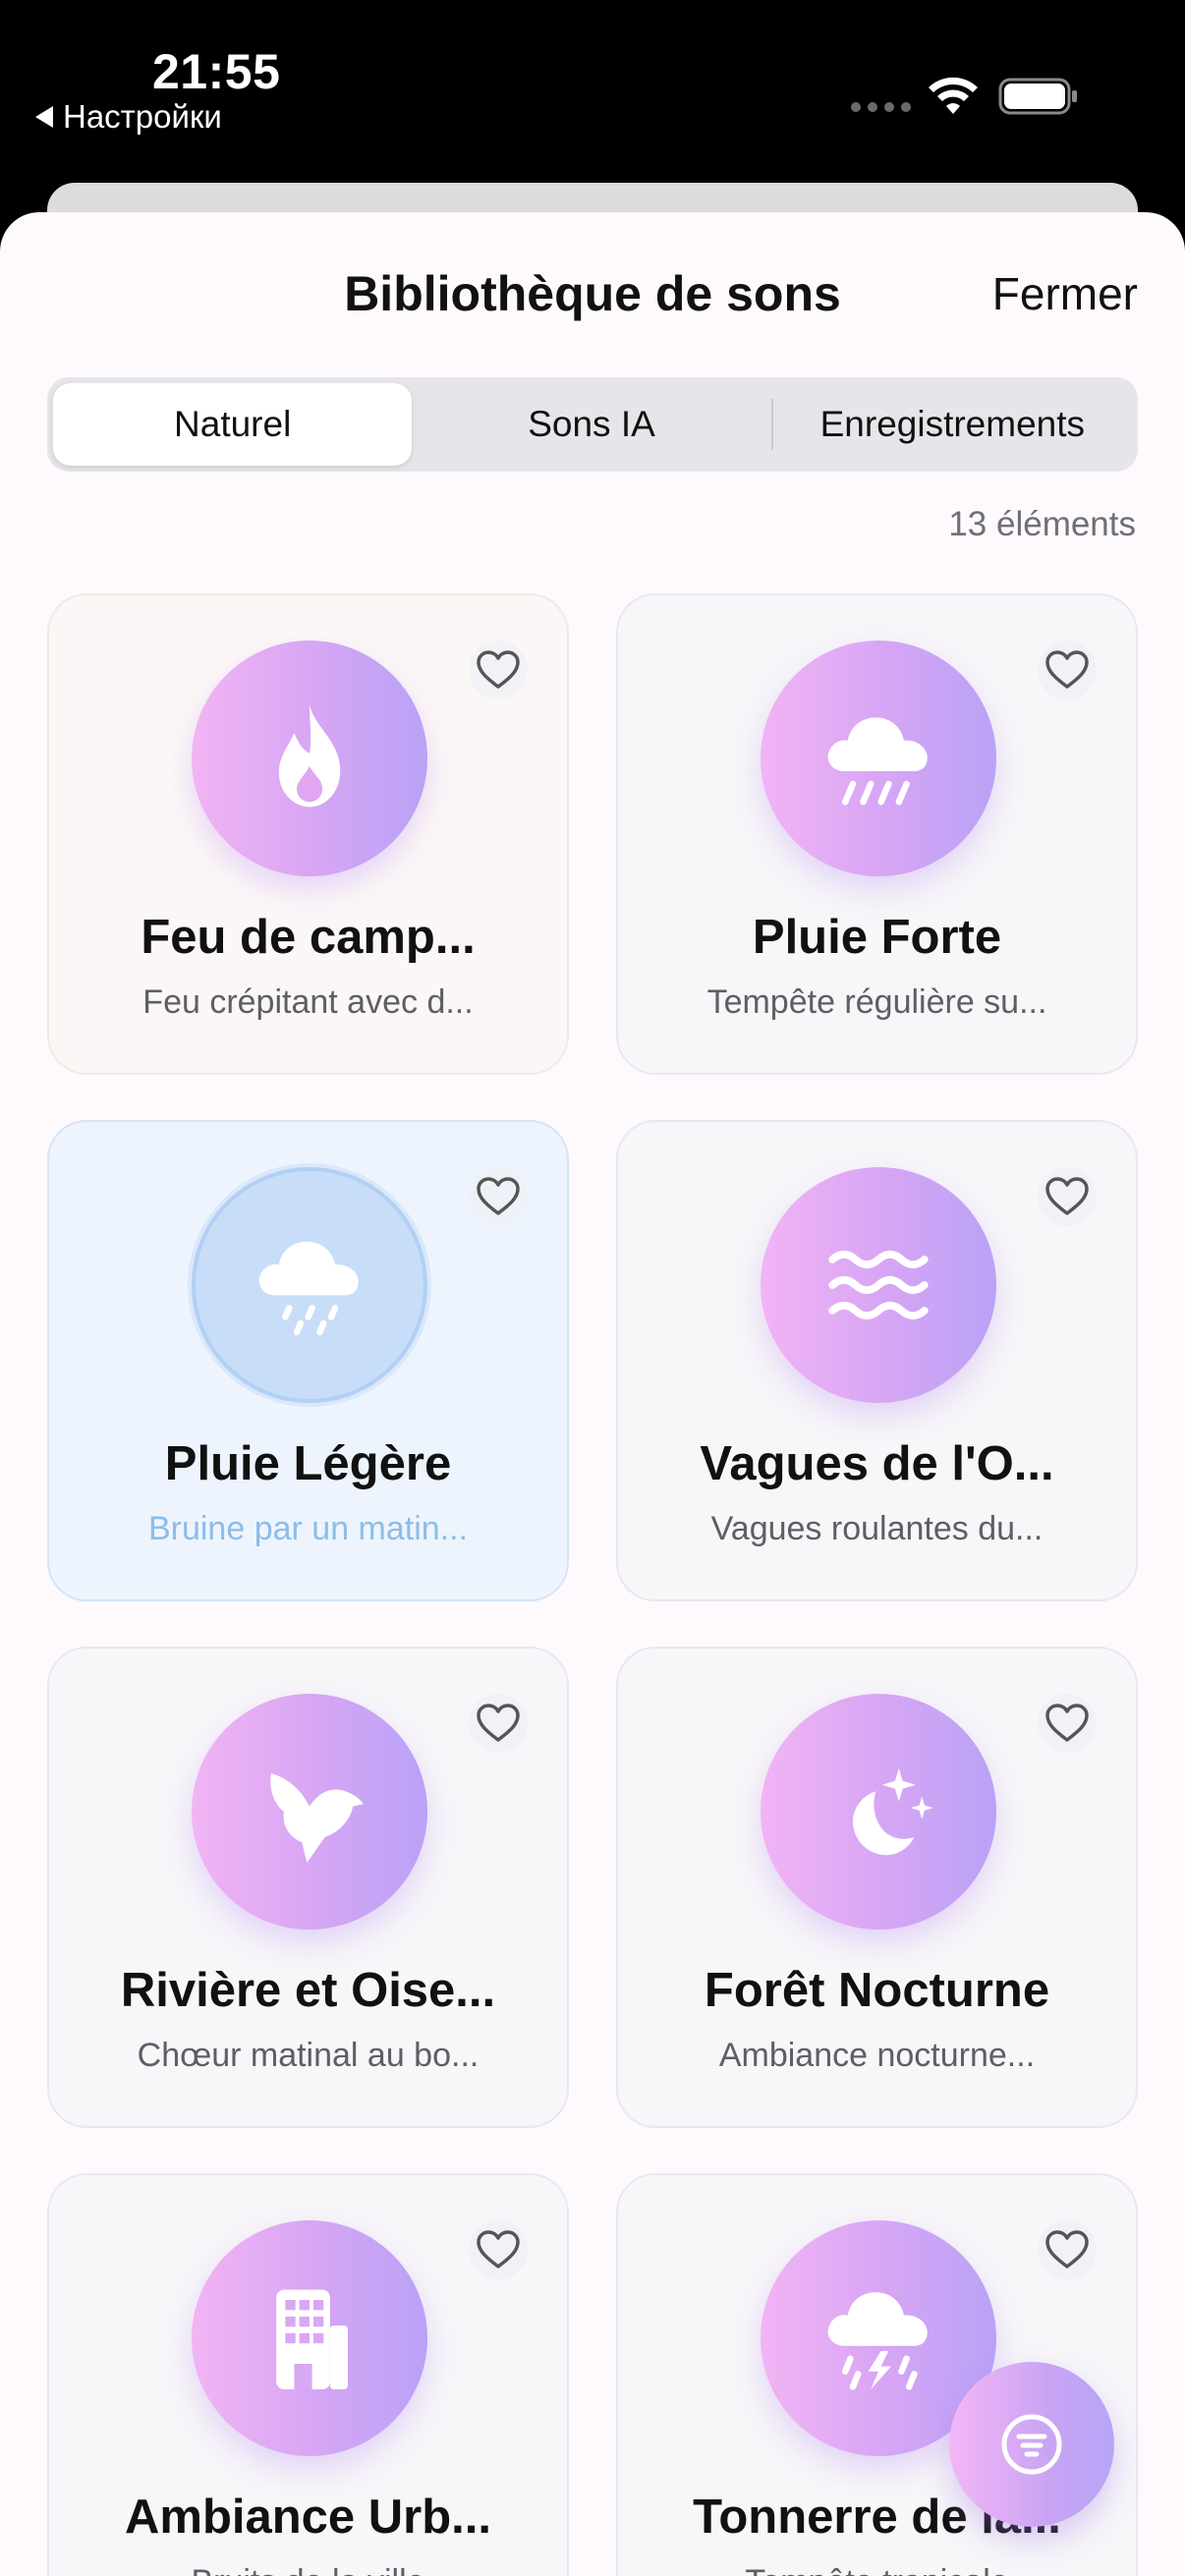 The image size is (1185, 2576). I want to click on back-triangle-icon, so click(44, 117).